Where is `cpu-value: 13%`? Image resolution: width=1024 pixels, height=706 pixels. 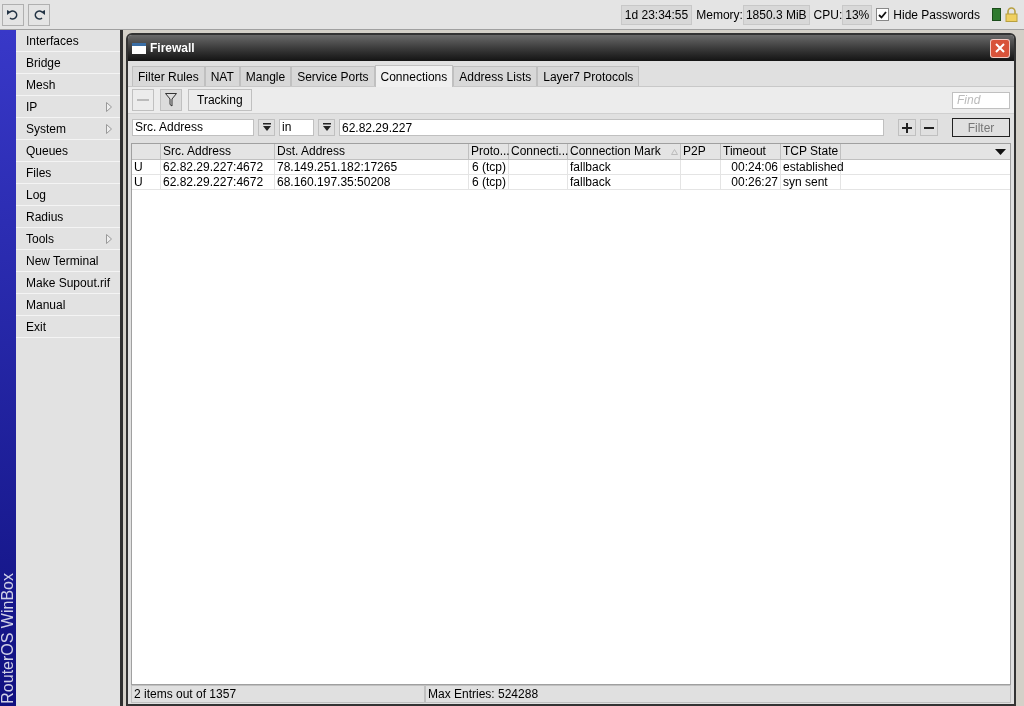
cpu-value: 13% is located at coordinates (857, 14).